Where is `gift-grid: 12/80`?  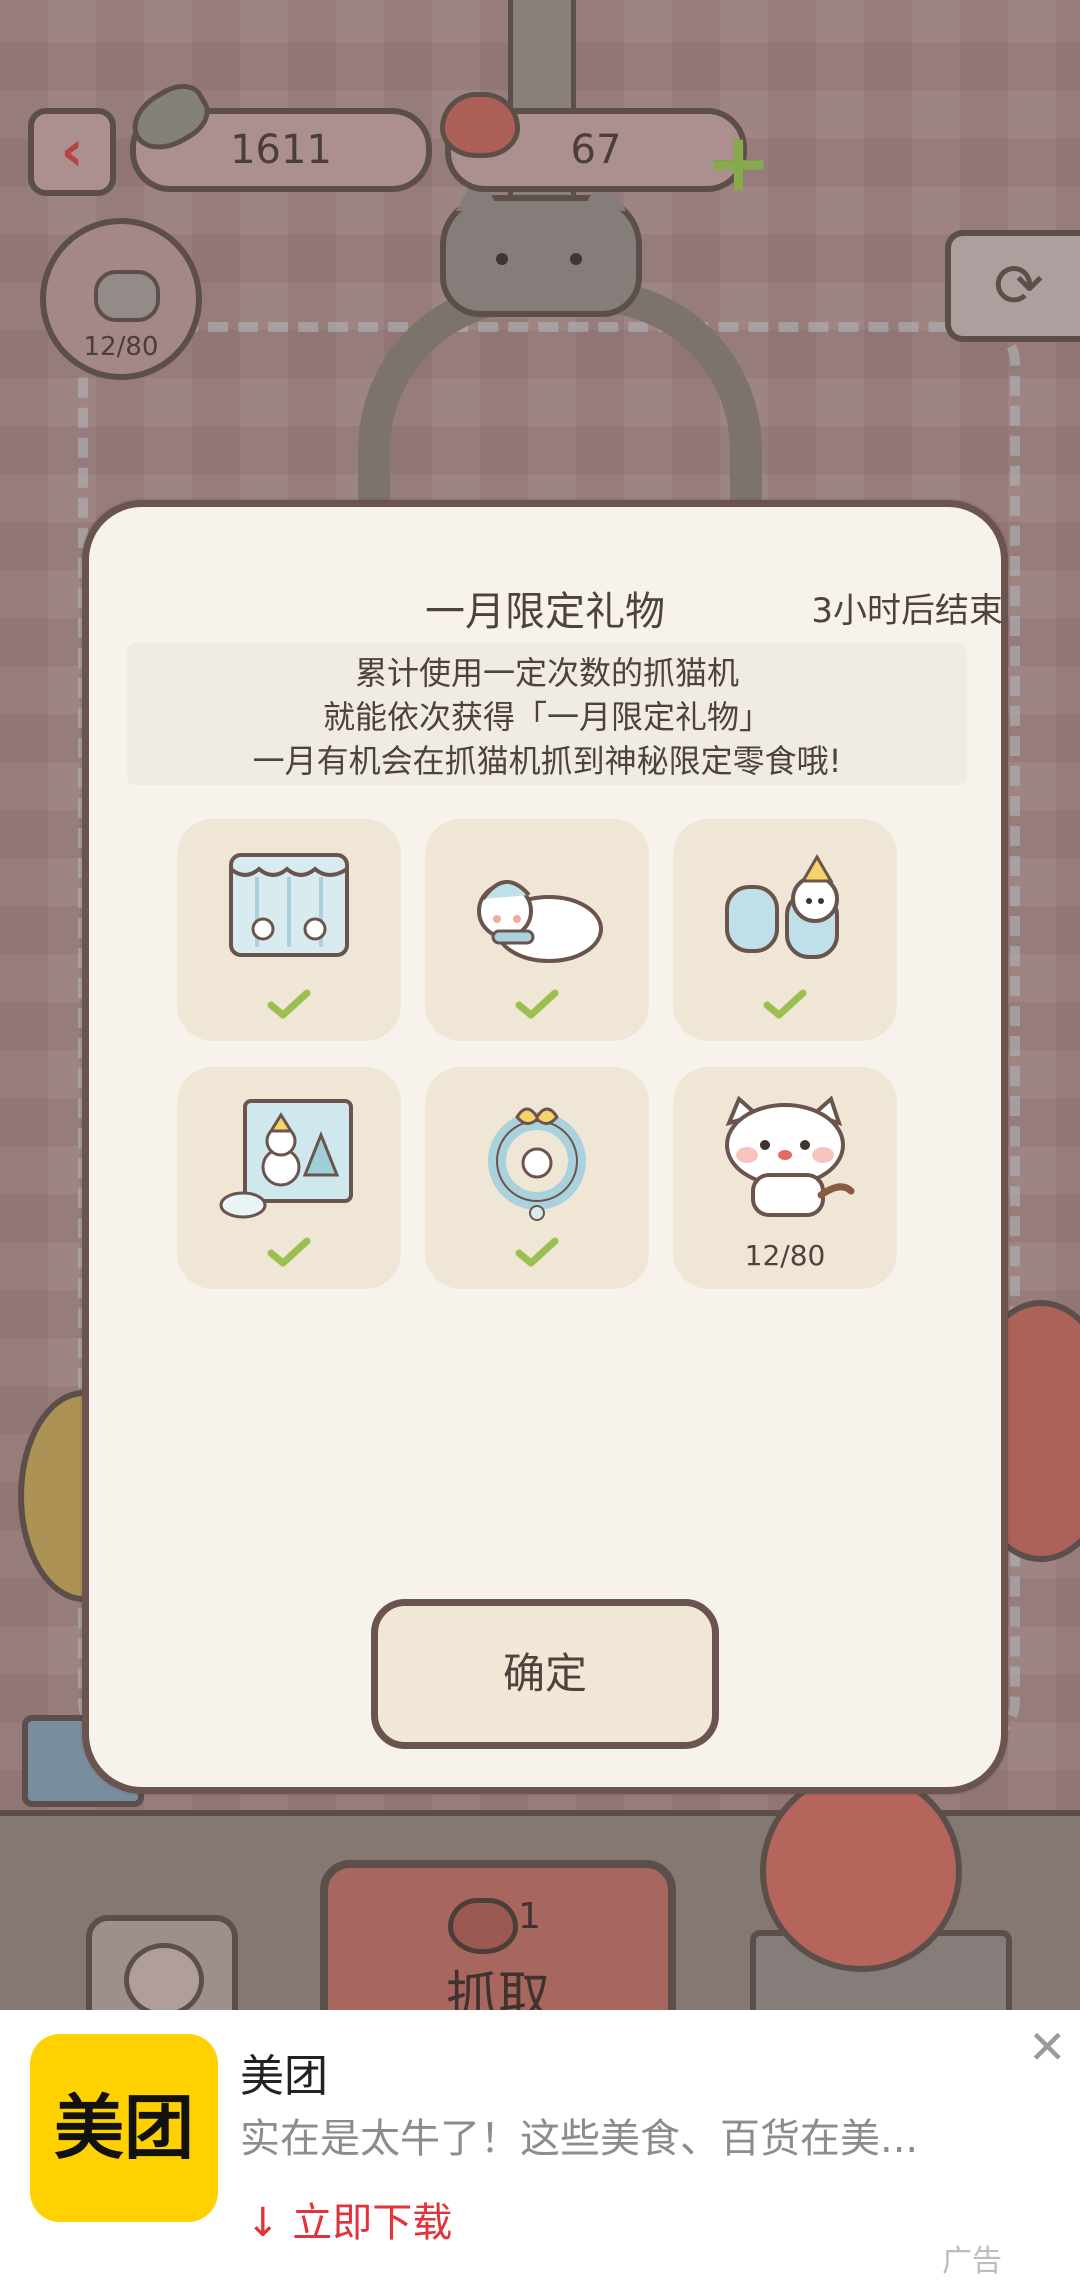 gift-grid: 12/80 is located at coordinates (542, 1054).